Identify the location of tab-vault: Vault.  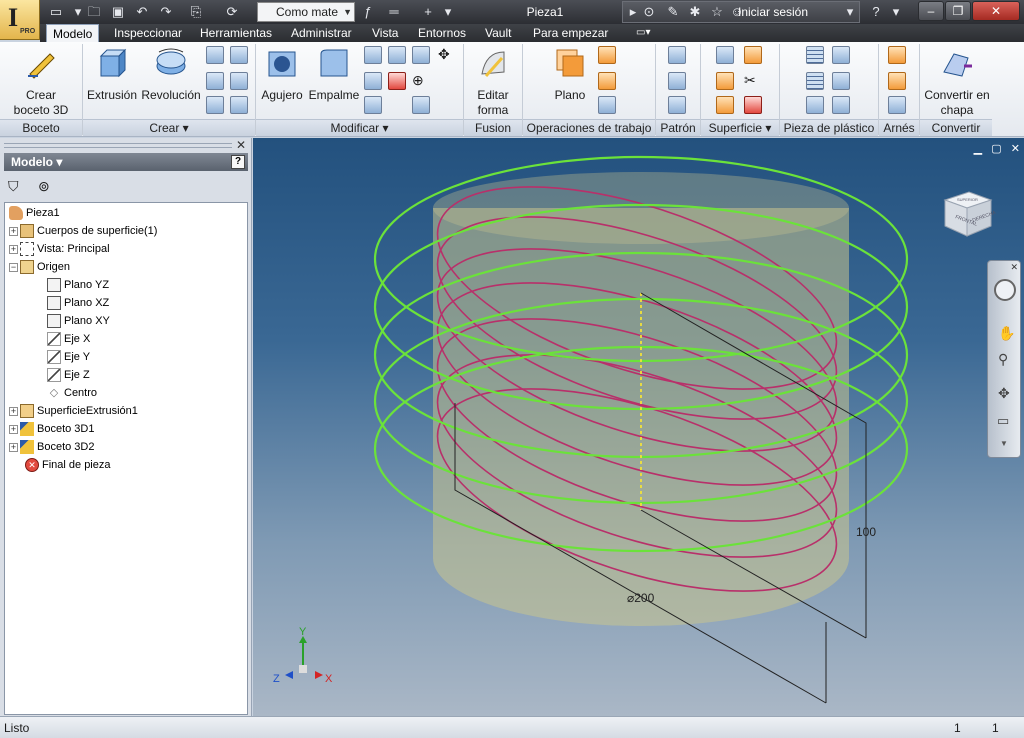
(498, 33).